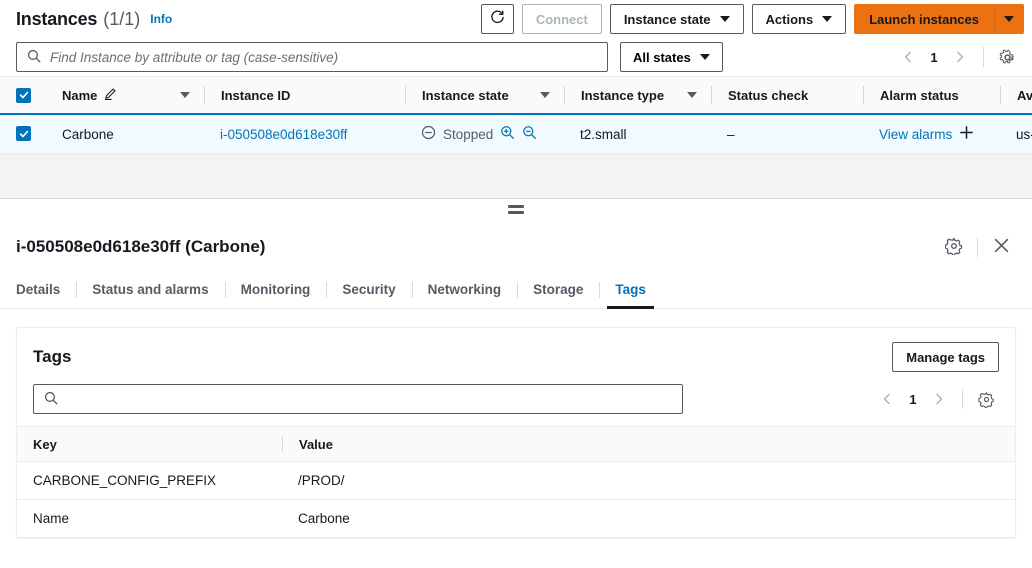 The image size is (1032, 568). I want to click on tags-prev-page-button, so click(887, 399).